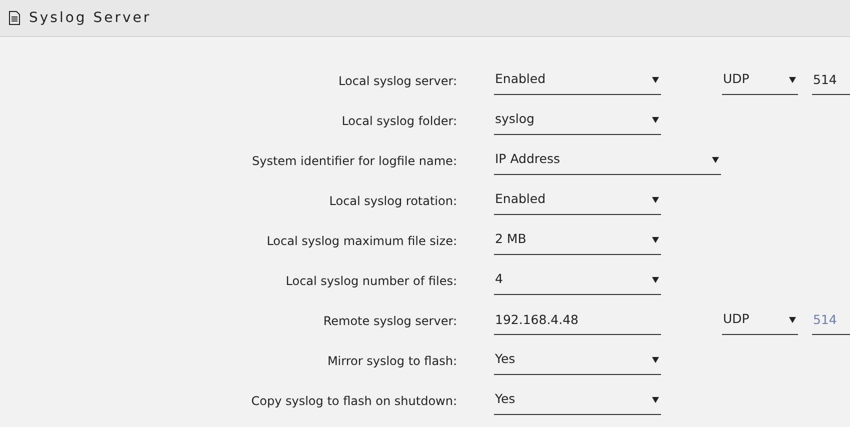 Image resolution: width=850 pixels, height=427 pixels. What do you see at coordinates (577, 240) in the screenshot?
I see `dropdown: 2 MB` at bounding box center [577, 240].